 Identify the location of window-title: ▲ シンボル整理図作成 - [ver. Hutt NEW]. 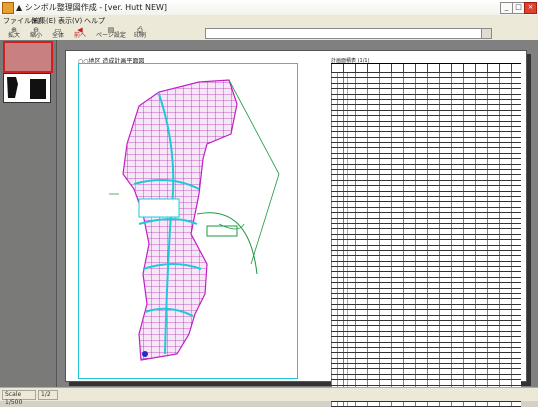
(92, 7).